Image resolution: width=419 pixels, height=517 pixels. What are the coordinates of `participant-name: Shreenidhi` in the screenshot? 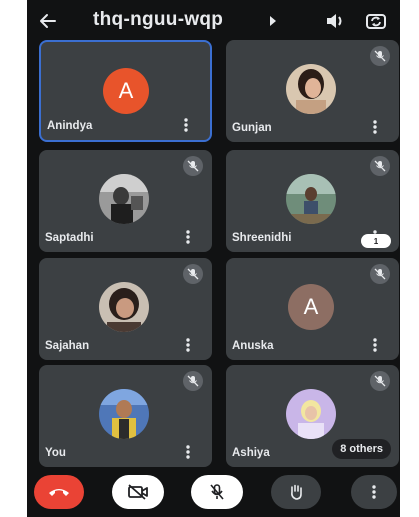 It's located at (262, 238).